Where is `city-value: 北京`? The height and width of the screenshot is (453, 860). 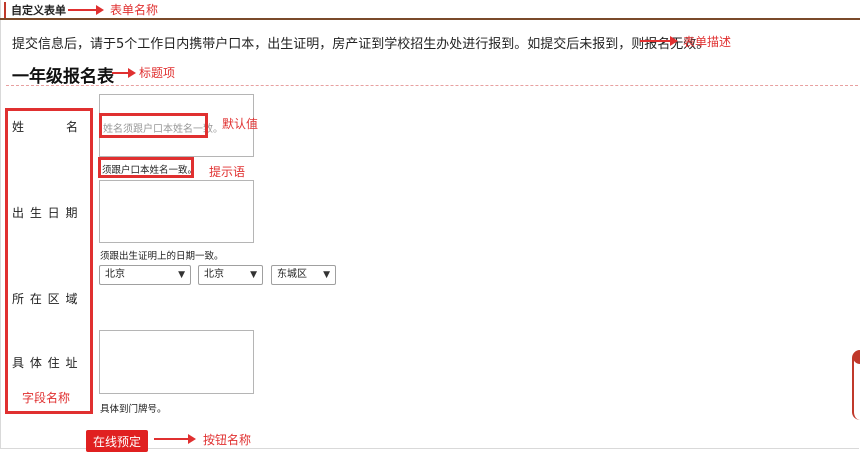
city-value: 北京 is located at coordinates (214, 274).